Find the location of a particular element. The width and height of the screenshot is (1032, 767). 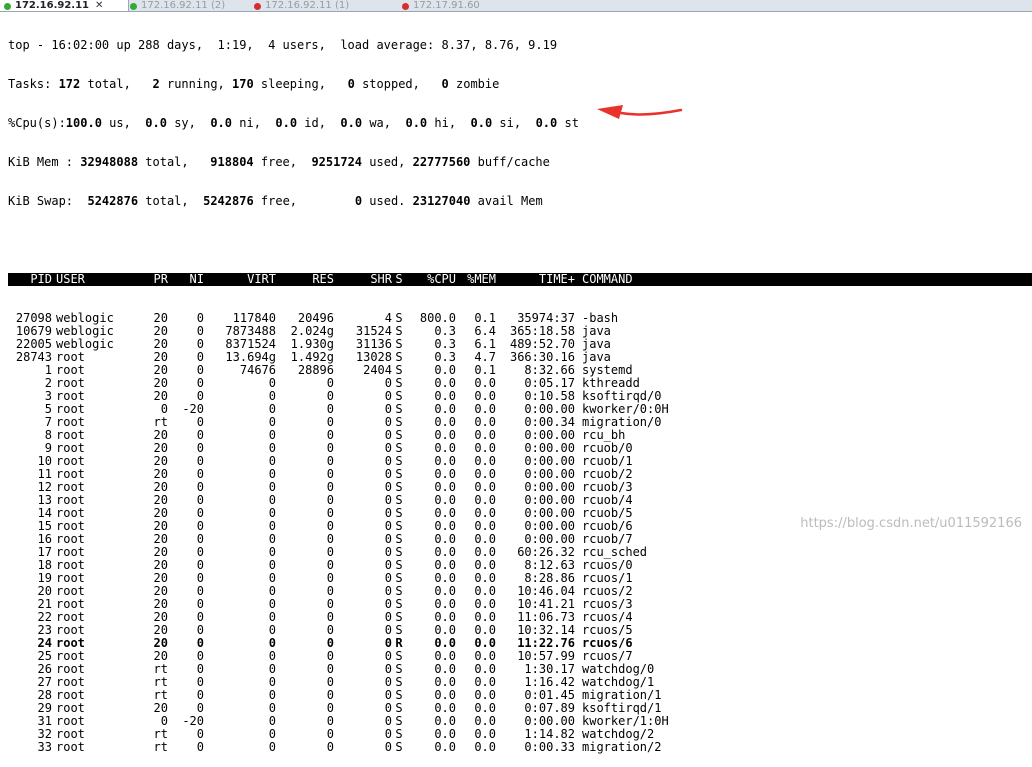

cell-cmd: watchdog/1 is located at coordinates (618, 682).